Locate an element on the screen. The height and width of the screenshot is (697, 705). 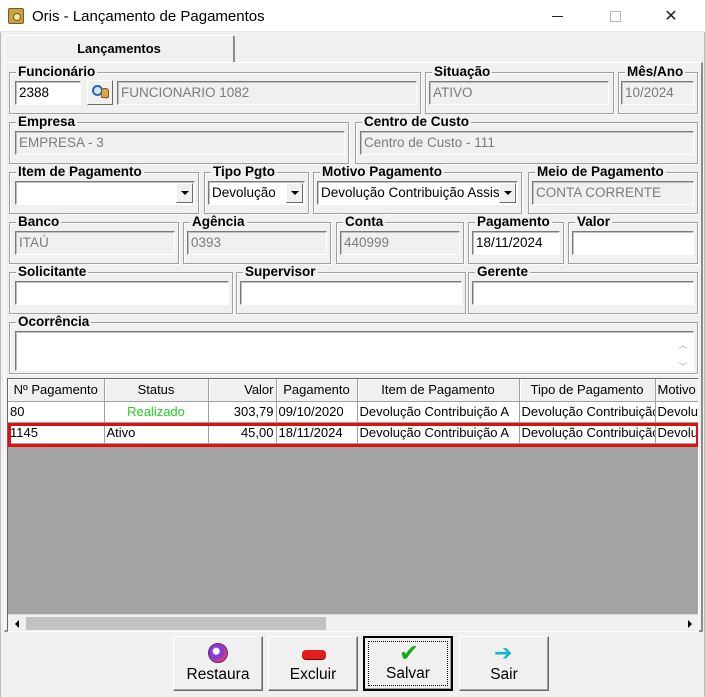
app-icon is located at coordinates (16, 16).